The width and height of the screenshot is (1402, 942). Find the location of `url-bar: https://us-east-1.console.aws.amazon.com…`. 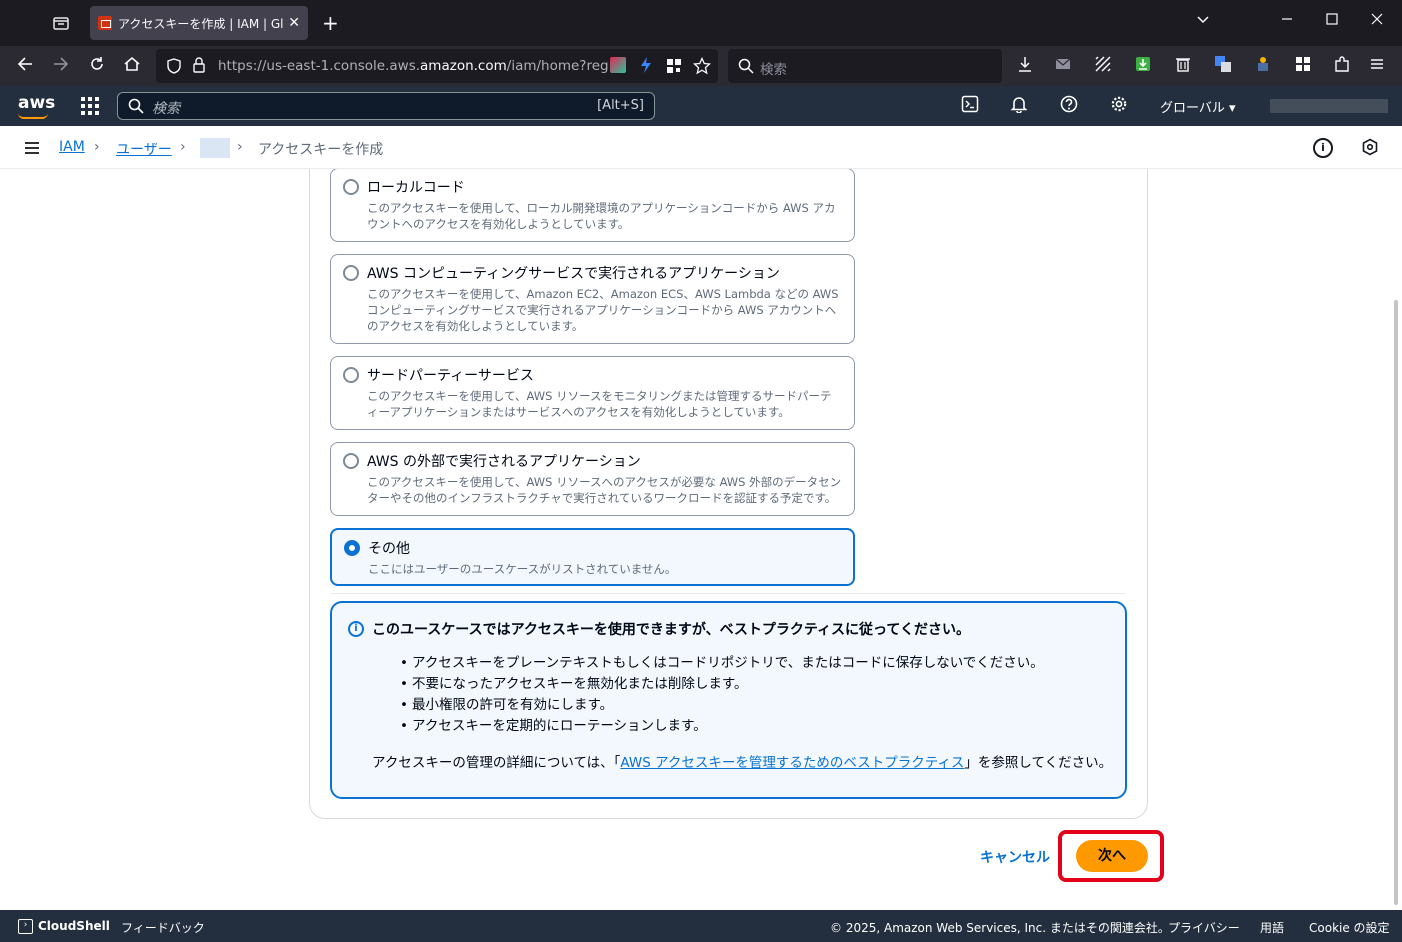

url-bar: https://us-east-1.console.aws.amazon.com… is located at coordinates (437, 66).